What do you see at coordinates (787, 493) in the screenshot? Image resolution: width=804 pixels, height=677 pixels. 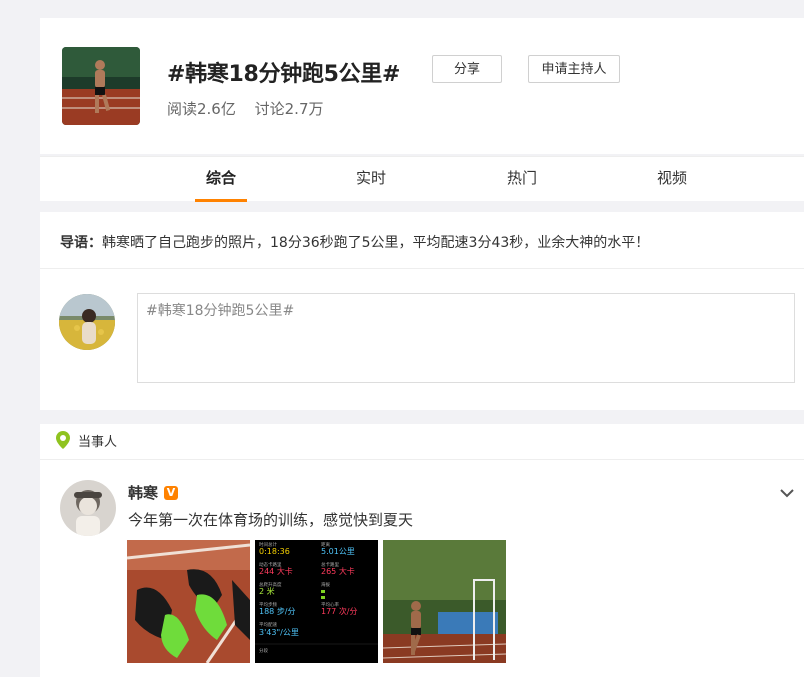 I see `chevron-down-icon` at bounding box center [787, 493].